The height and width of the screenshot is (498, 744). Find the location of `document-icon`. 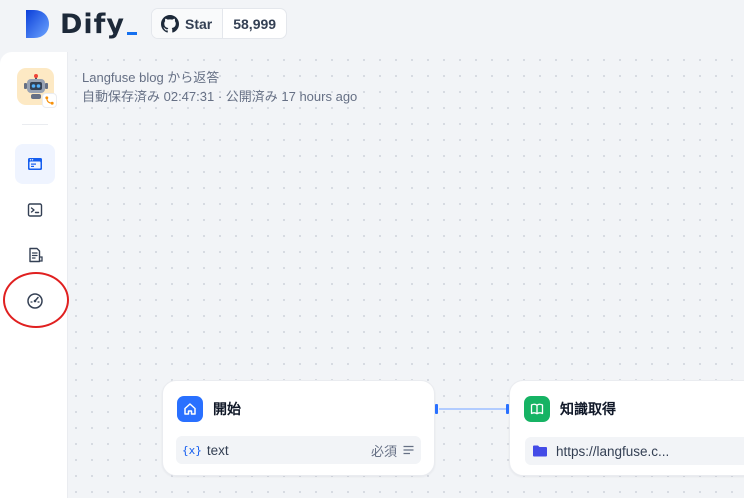

document-icon is located at coordinates (36, 255).